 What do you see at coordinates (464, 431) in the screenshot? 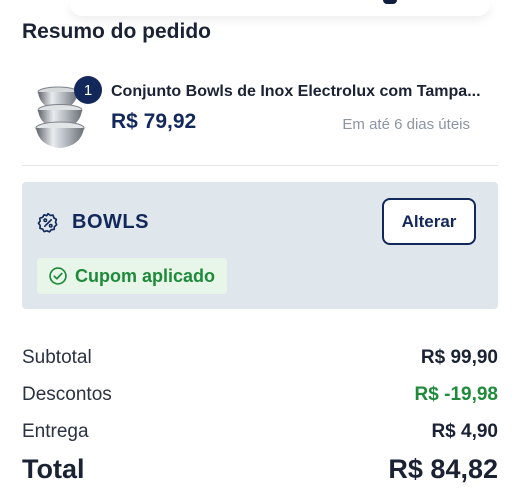
I see `shipping-value: R$ 4,90` at bounding box center [464, 431].